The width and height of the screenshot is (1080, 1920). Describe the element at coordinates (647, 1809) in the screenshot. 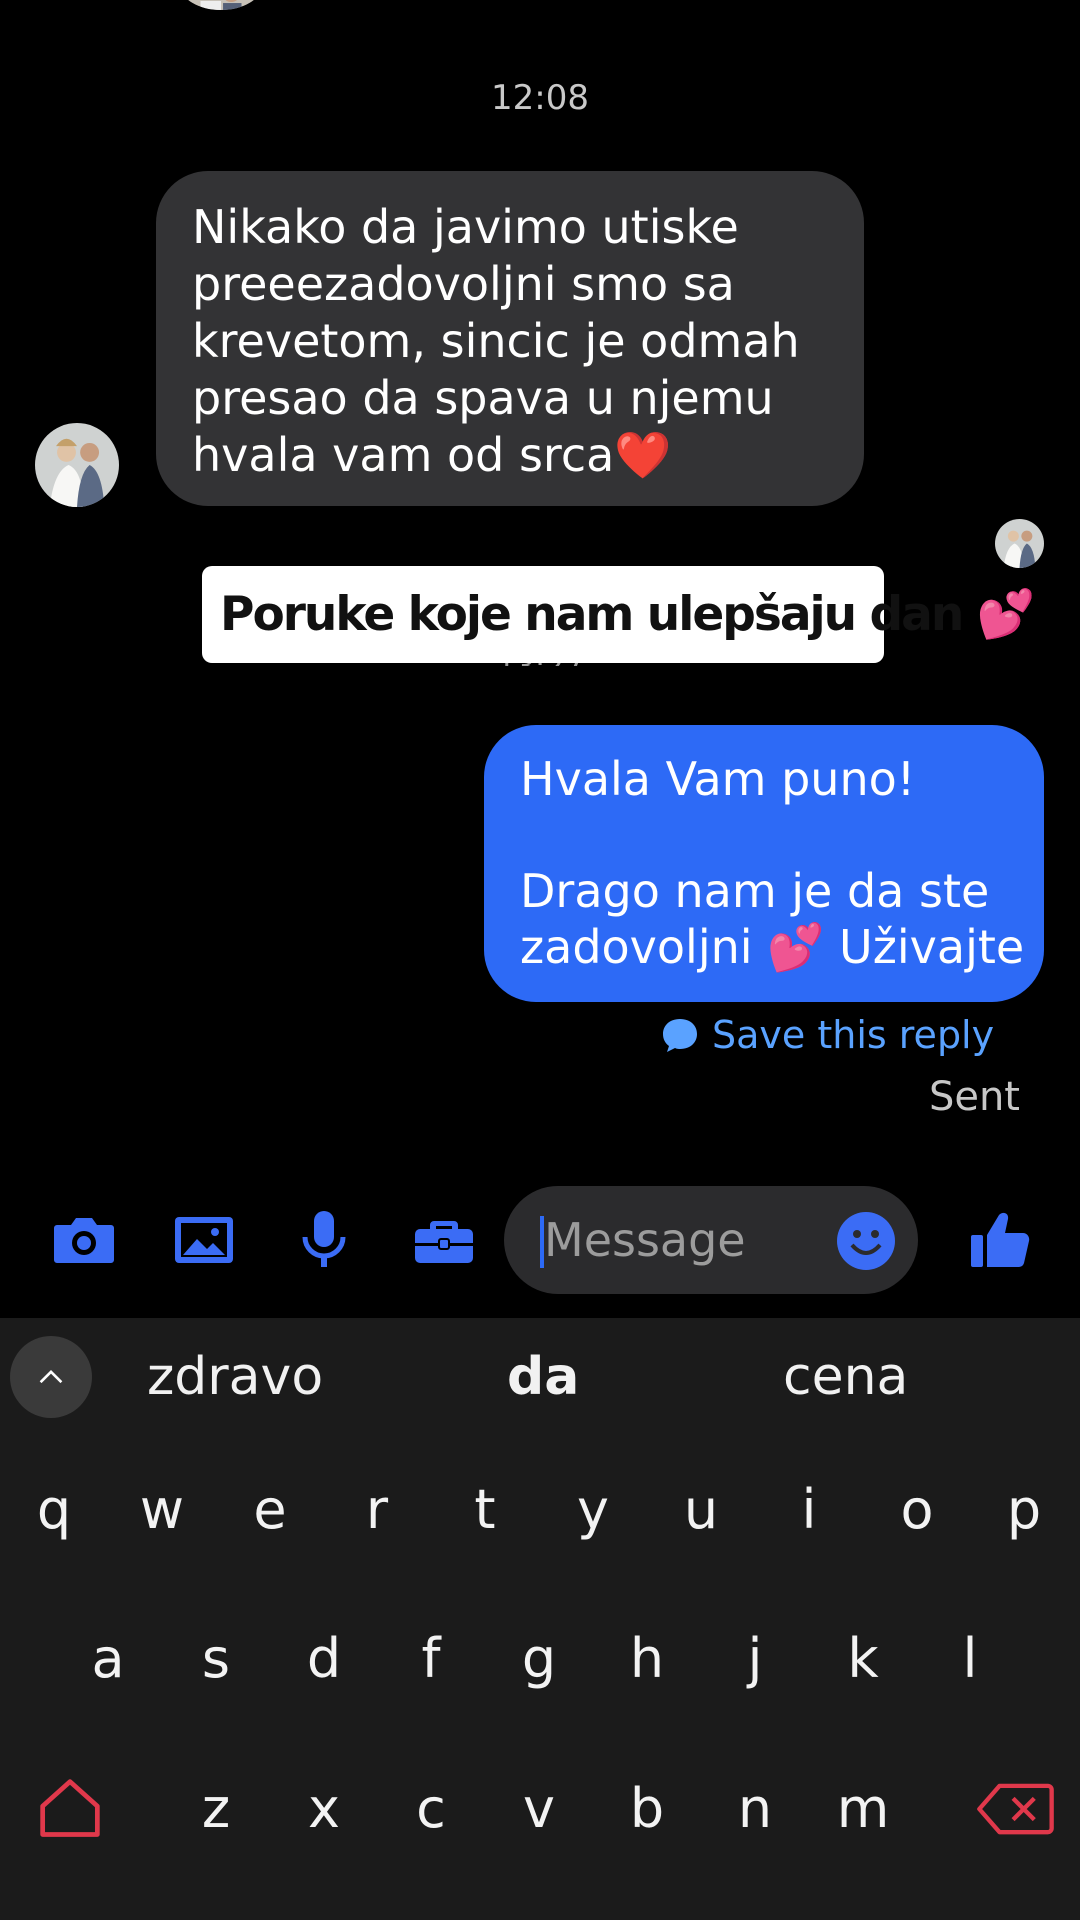

I see `key-b: b` at that location.